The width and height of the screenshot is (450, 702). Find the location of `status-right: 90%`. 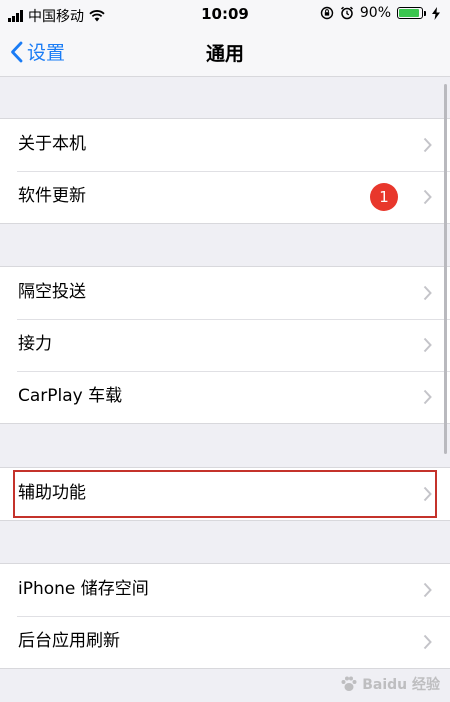

status-right: 90% is located at coordinates (380, 13).